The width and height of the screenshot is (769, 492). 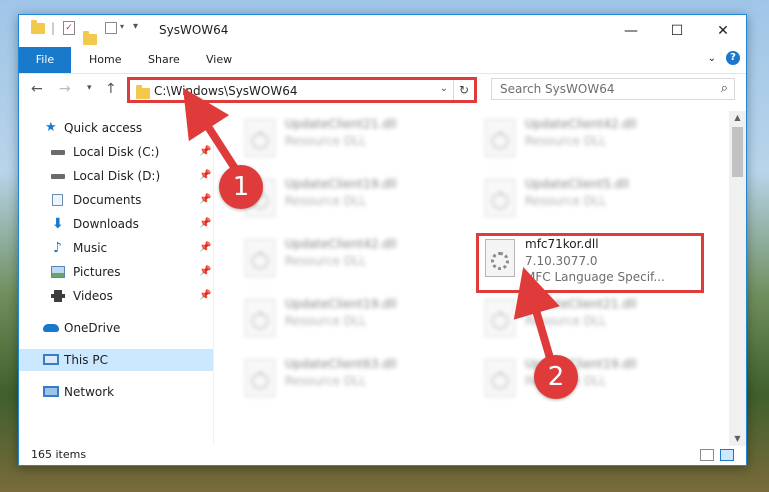 I want to click on arrow-to-address-bar, so click(x=211, y=130).